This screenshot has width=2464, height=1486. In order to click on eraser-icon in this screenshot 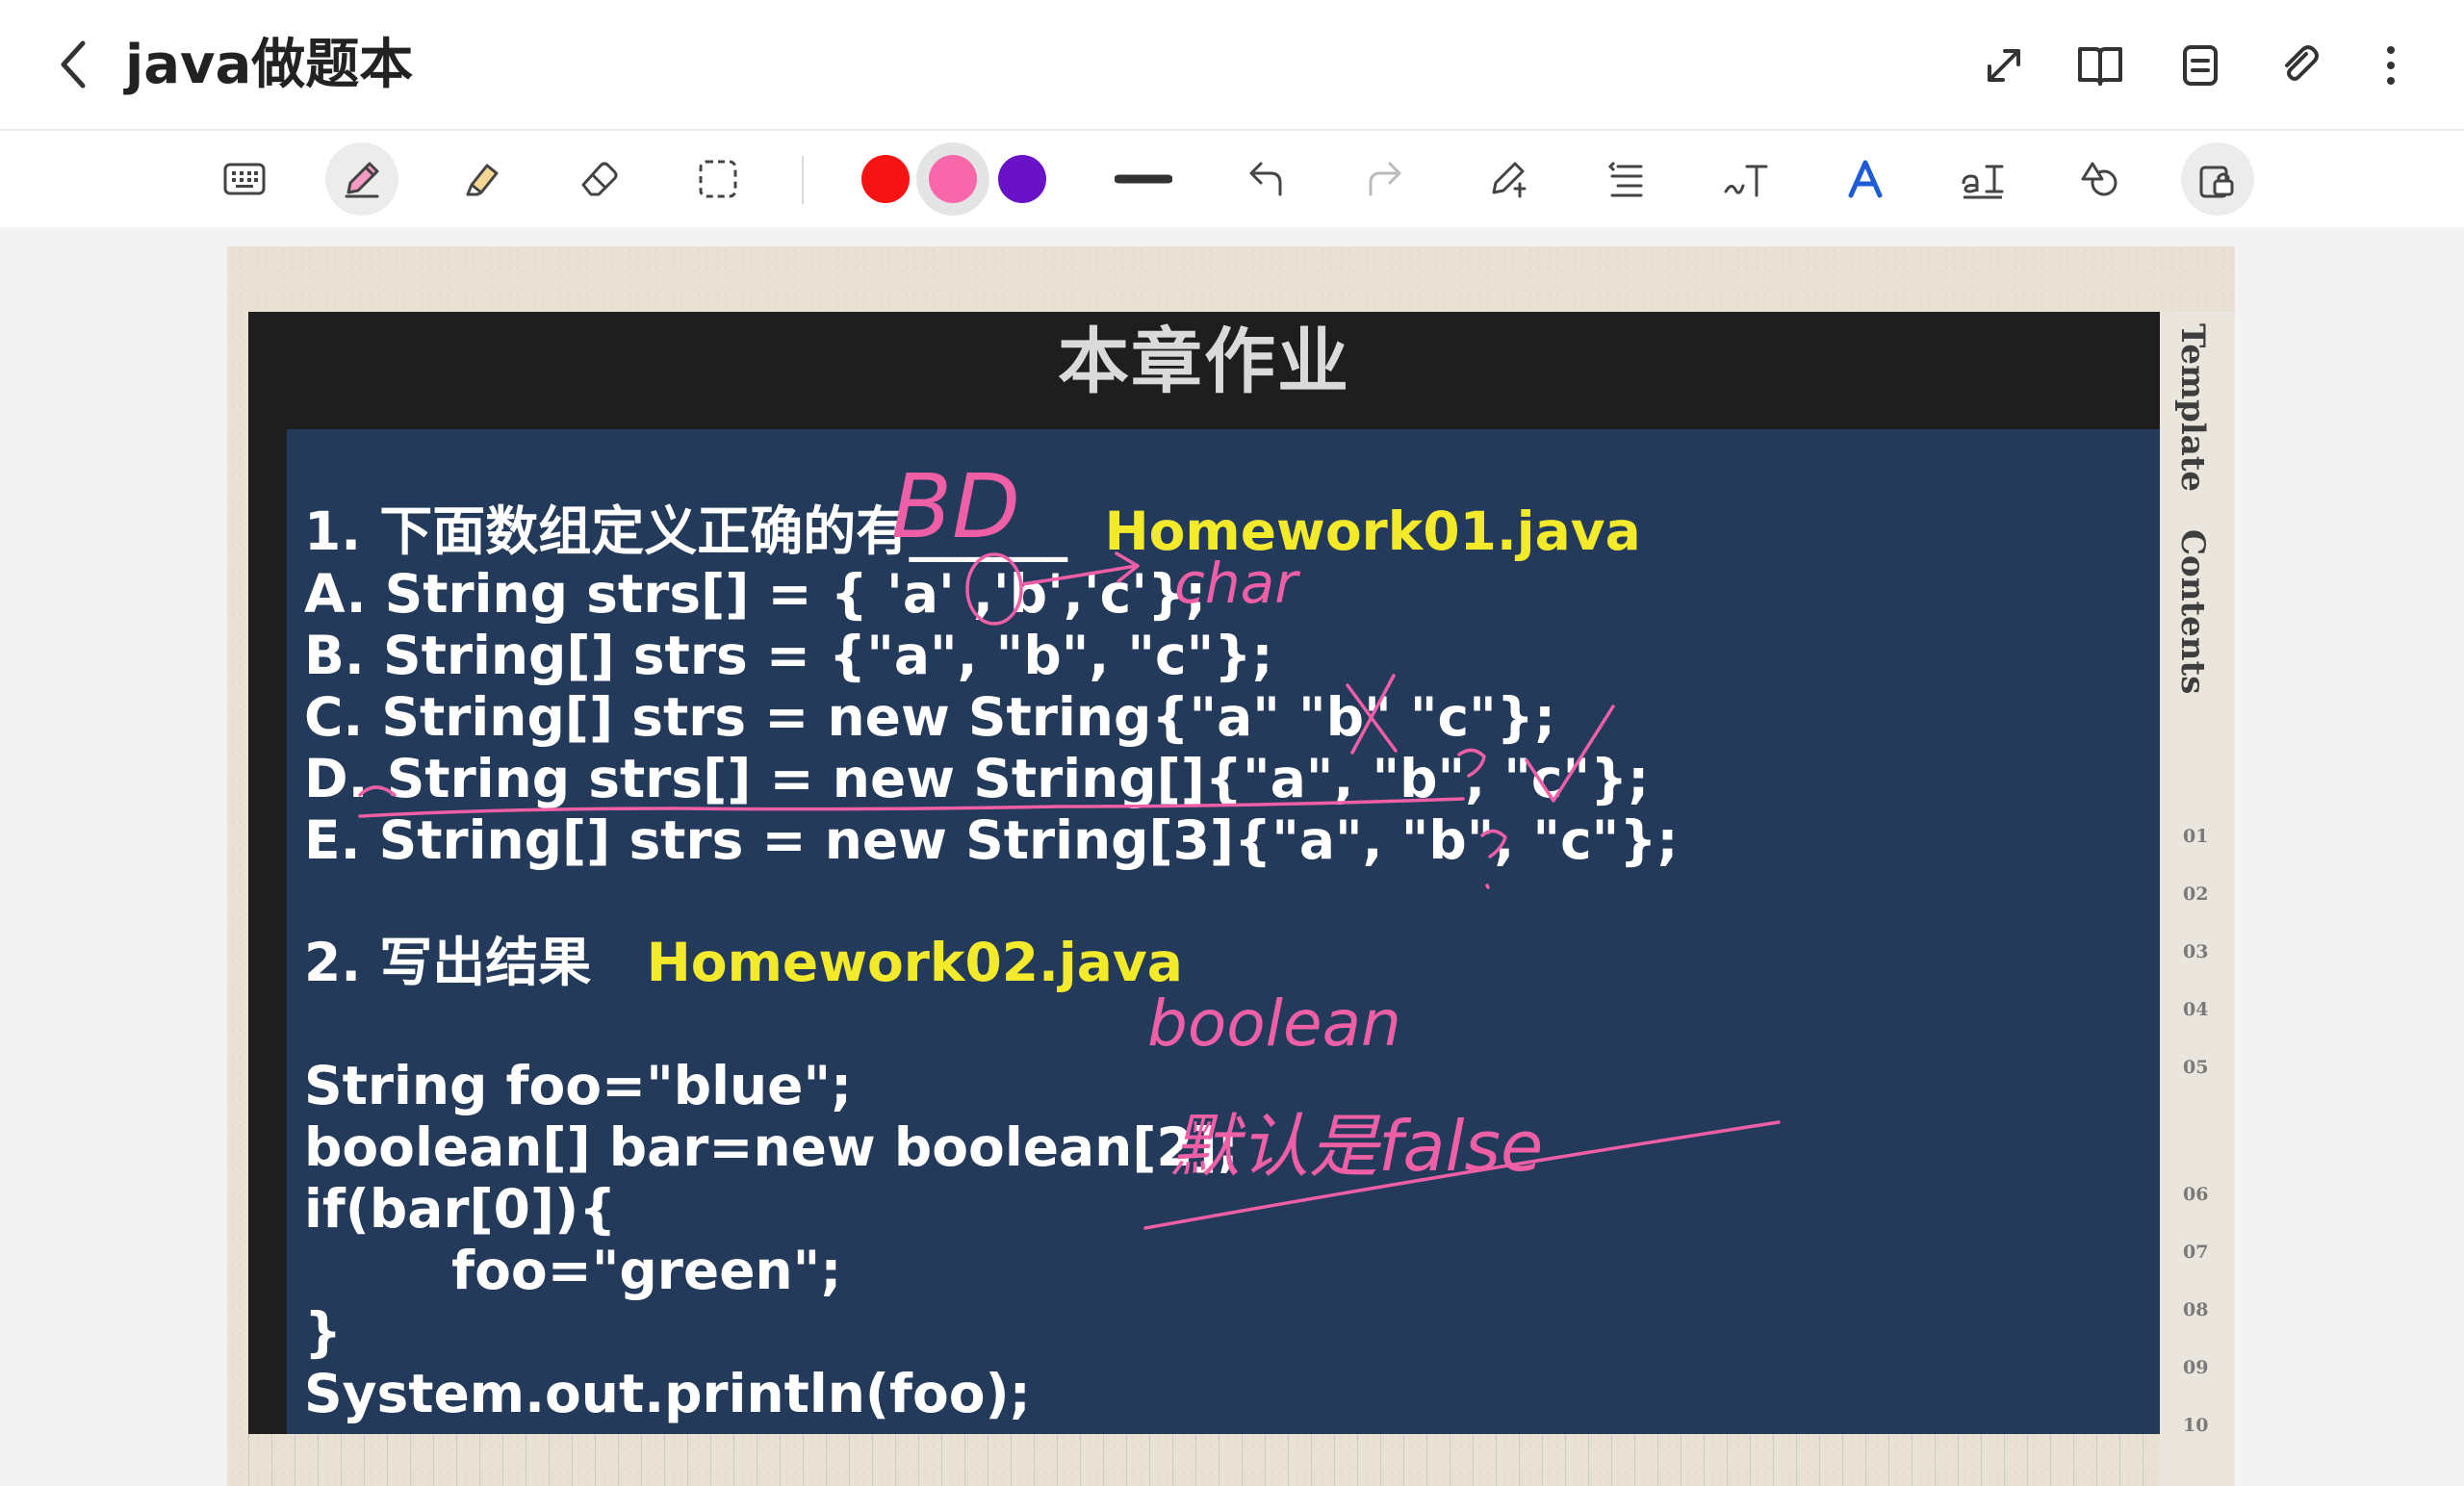, I will do `click(599, 179)`.